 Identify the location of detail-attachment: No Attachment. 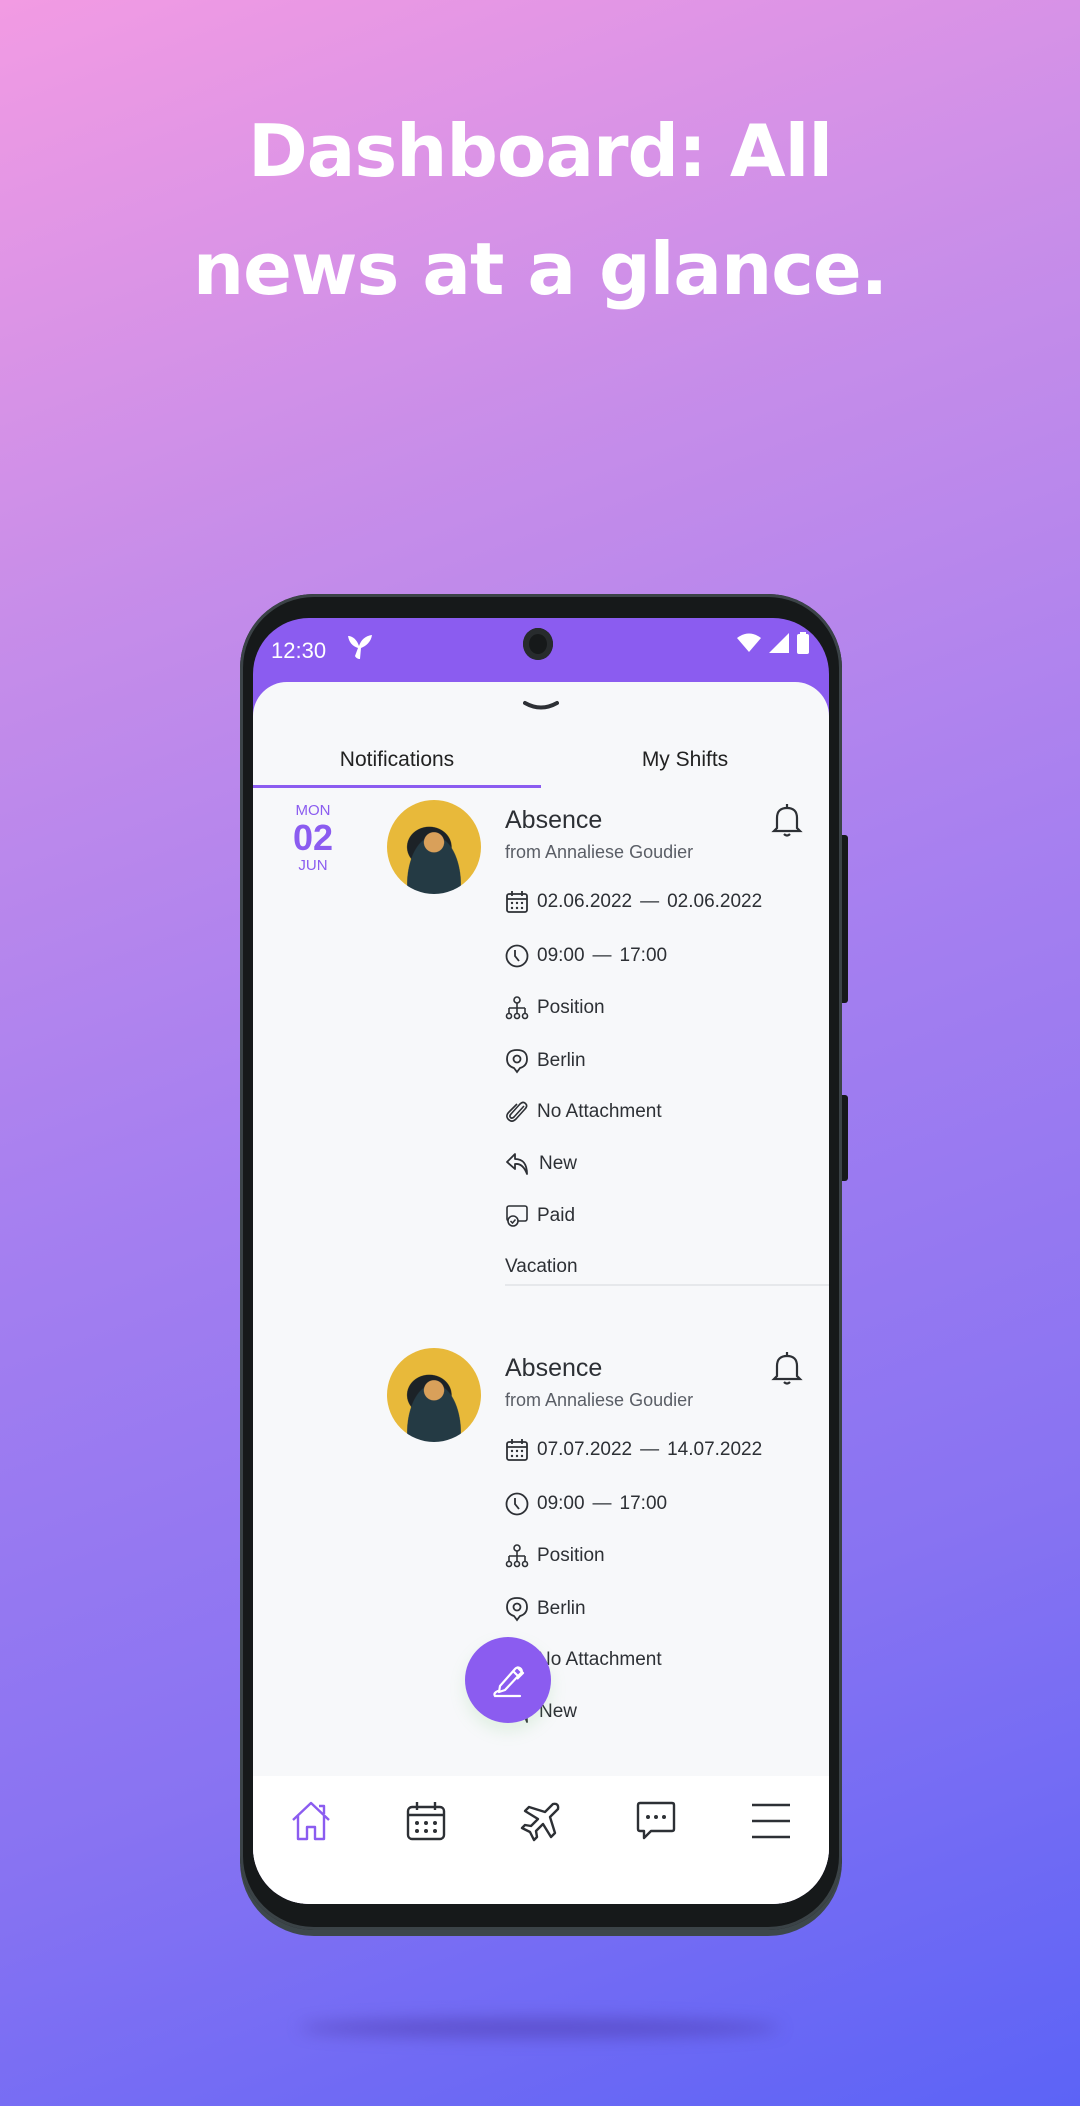
(583, 1112).